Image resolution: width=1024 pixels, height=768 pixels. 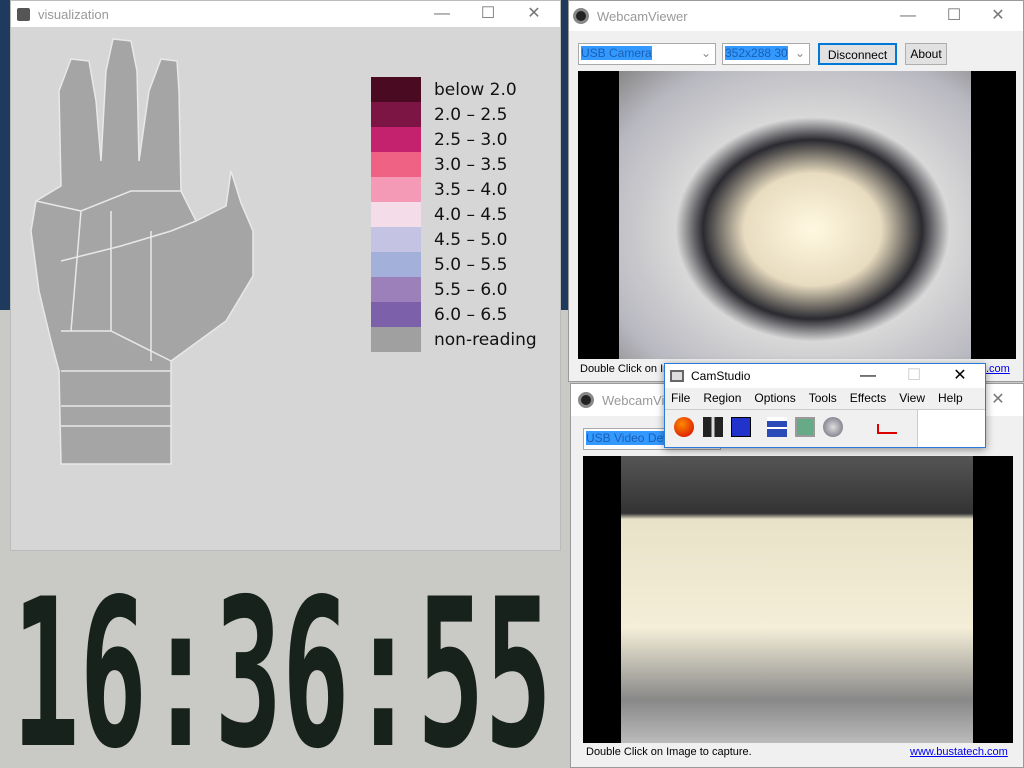 What do you see at coordinates (642, 16) in the screenshot?
I see `window-title: WebcamViewer` at bounding box center [642, 16].